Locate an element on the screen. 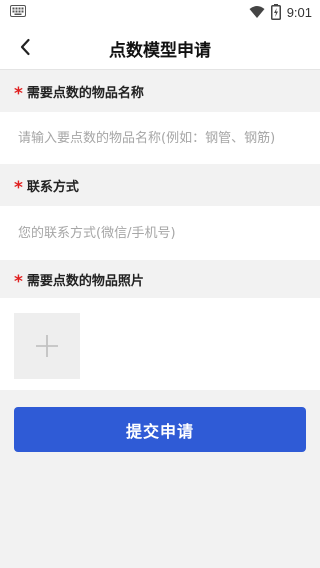 The image size is (320, 568). contact-row is located at coordinates (160, 233).